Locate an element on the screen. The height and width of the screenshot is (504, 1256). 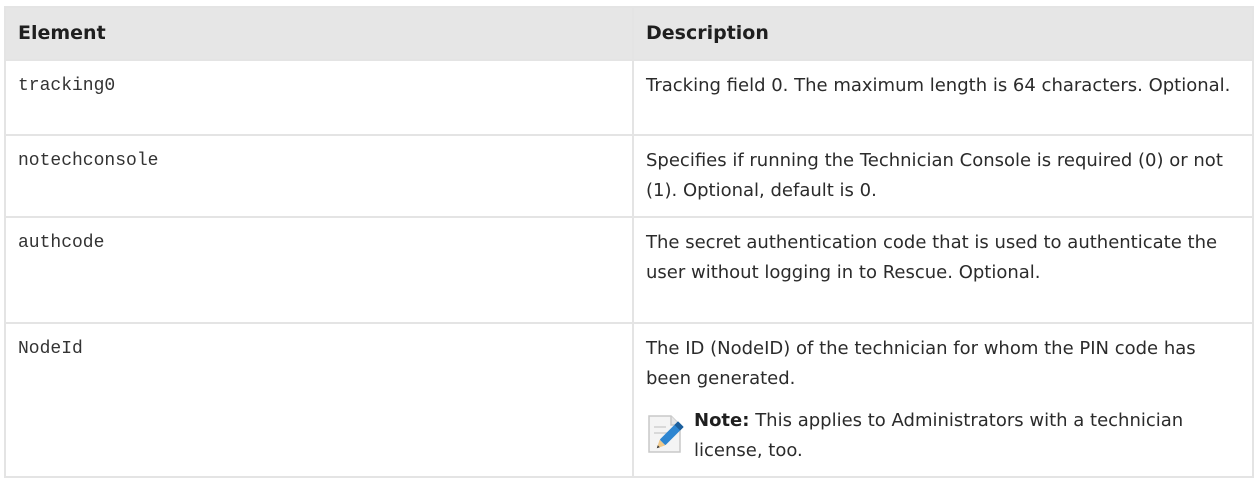
column-header-description: Description is located at coordinates (943, 33).